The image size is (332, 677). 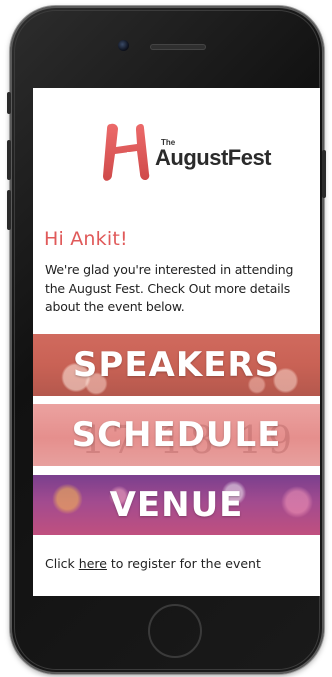 I want to click on power-button, so click(x=324, y=174).